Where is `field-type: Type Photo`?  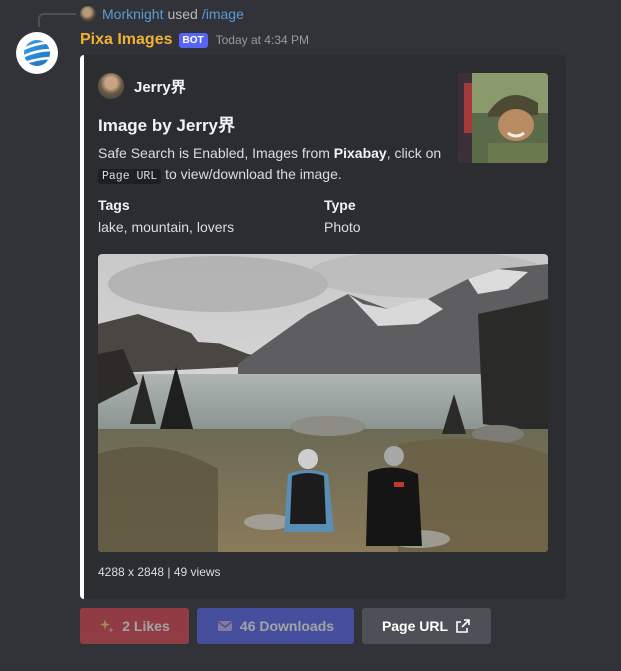
field-type: Type Photo is located at coordinates (342, 216).